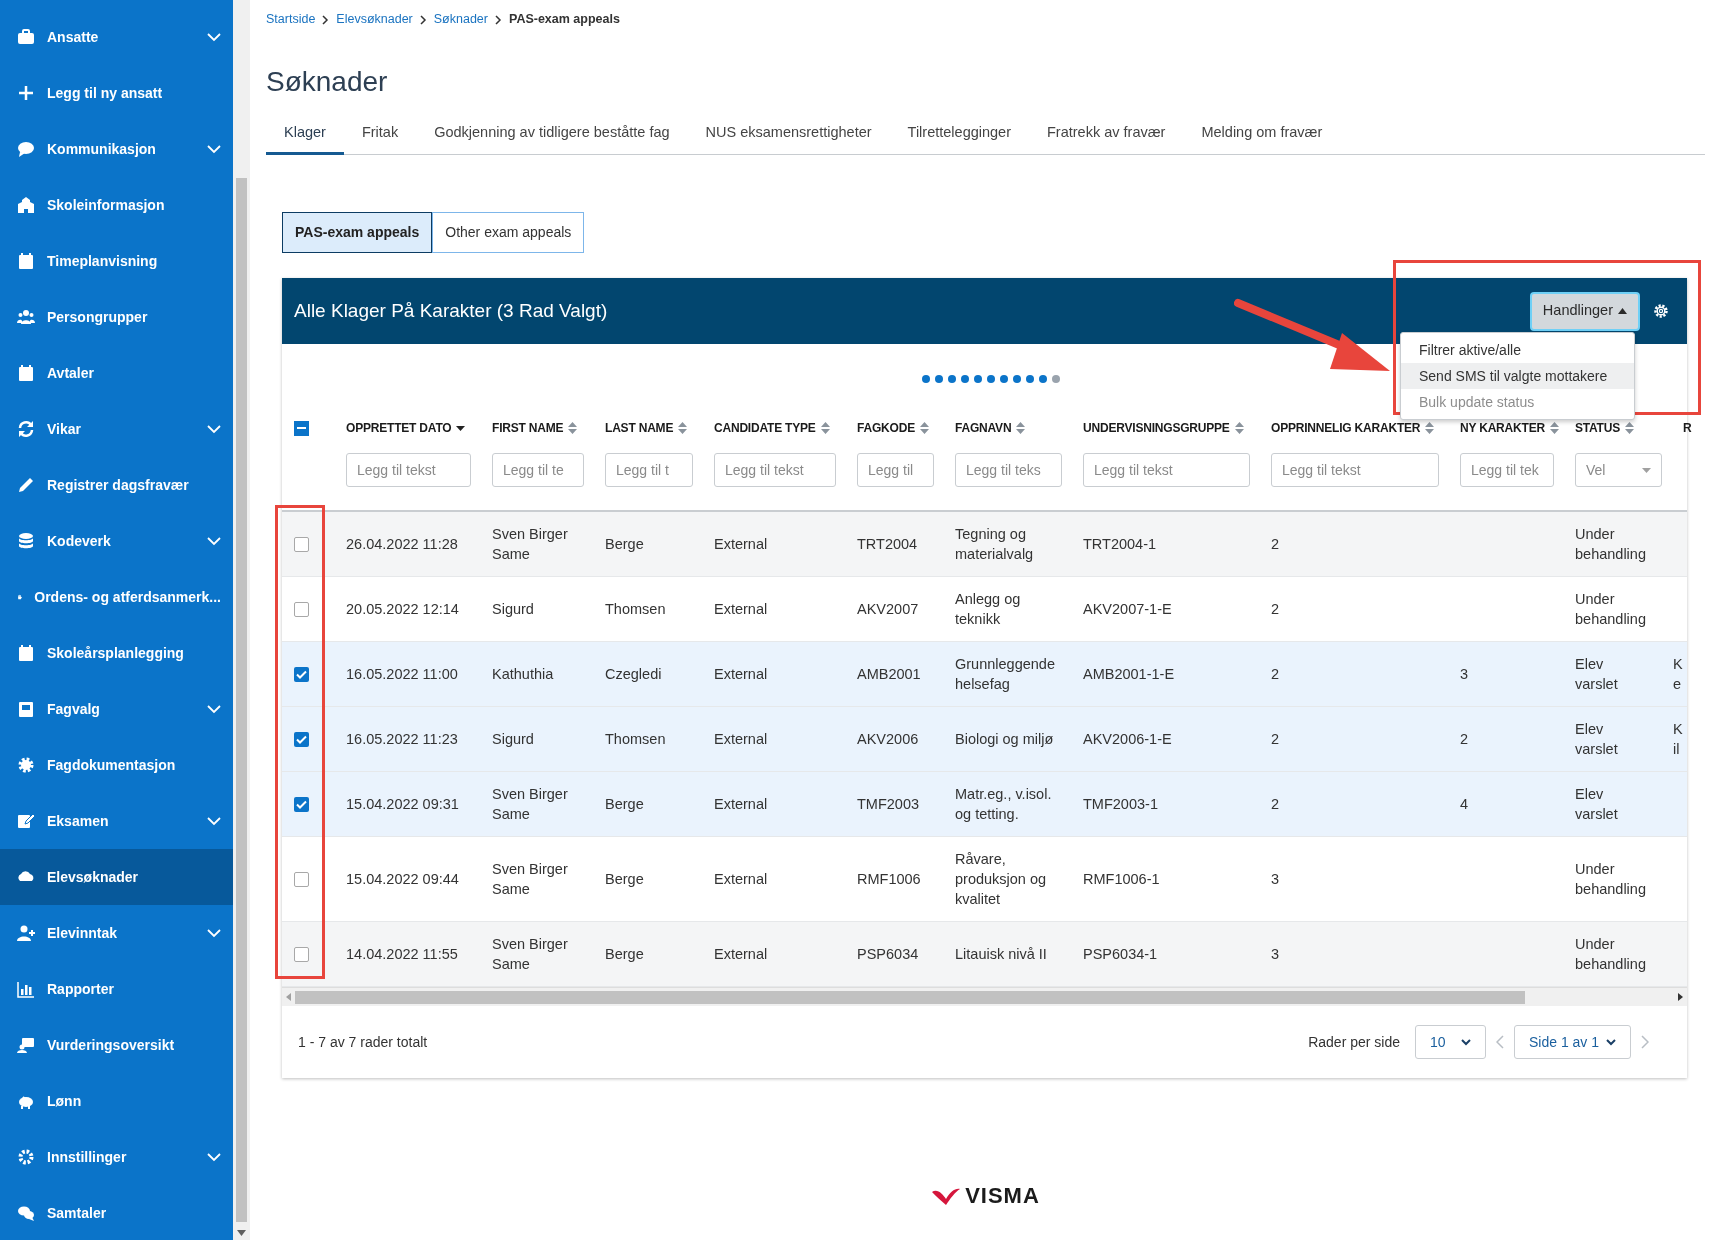 The width and height of the screenshot is (1720, 1240). What do you see at coordinates (765, 428) in the screenshot?
I see `column-header: CANDIDATE TYPE` at bounding box center [765, 428].